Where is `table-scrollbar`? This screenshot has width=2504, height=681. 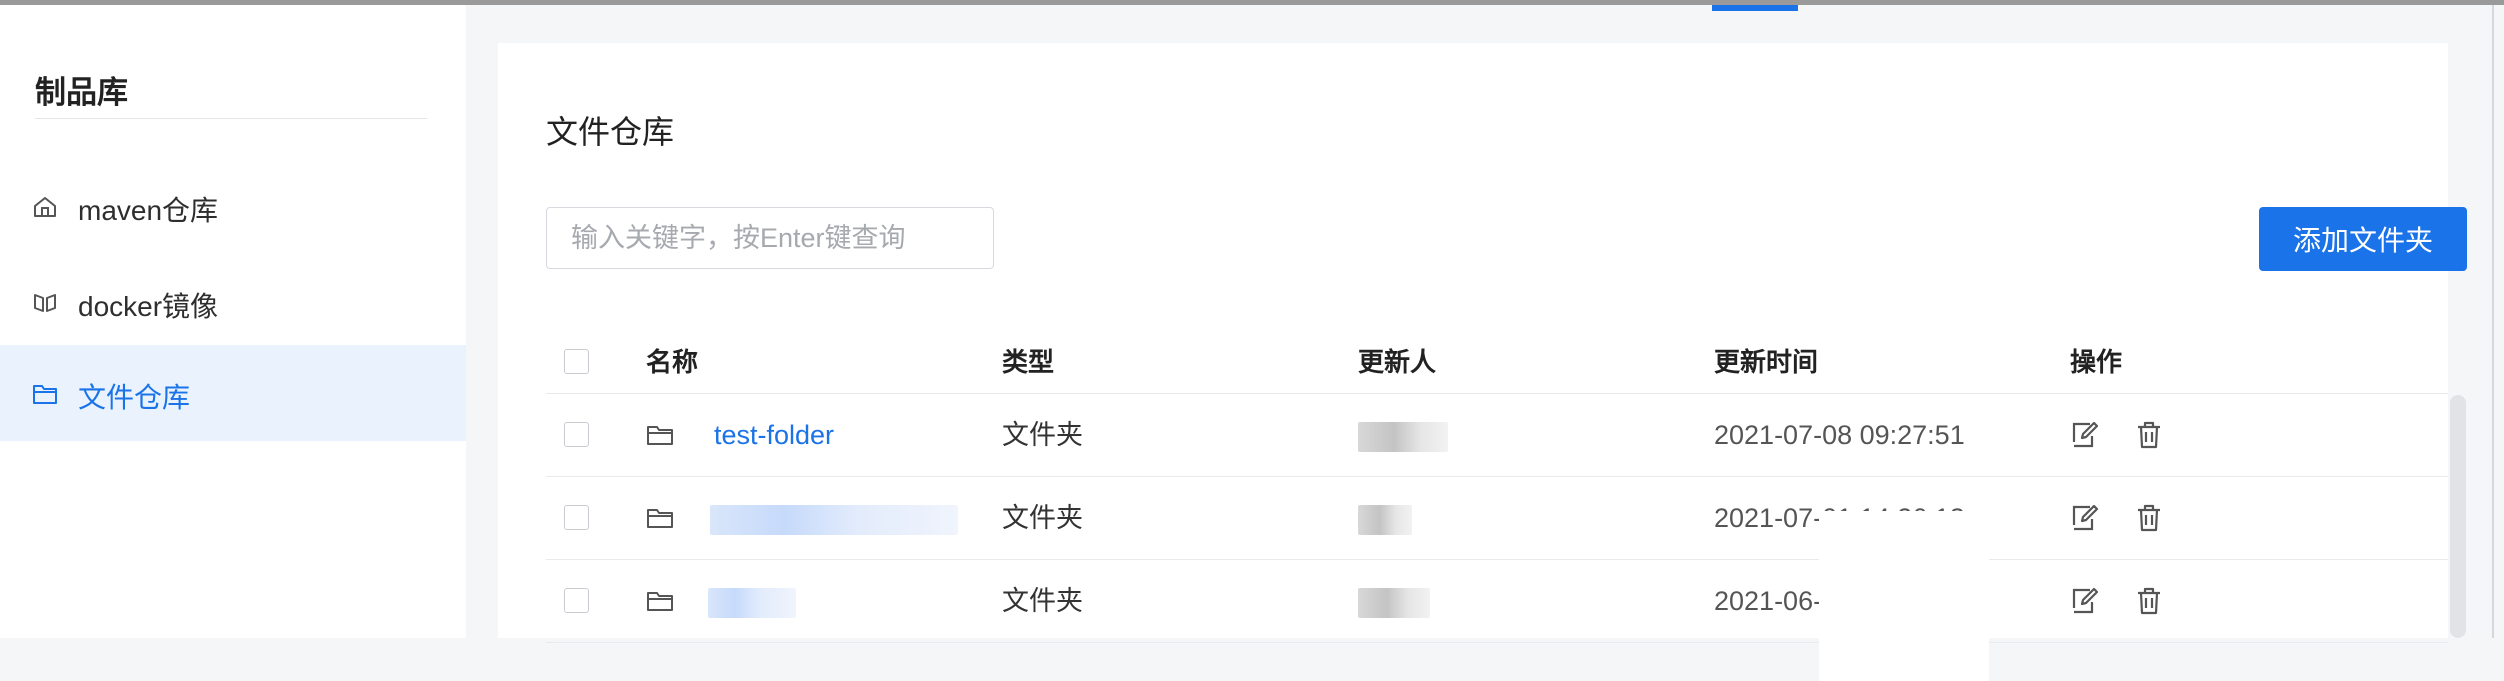
table-scrollbar is located at coordinates (2458, 516).